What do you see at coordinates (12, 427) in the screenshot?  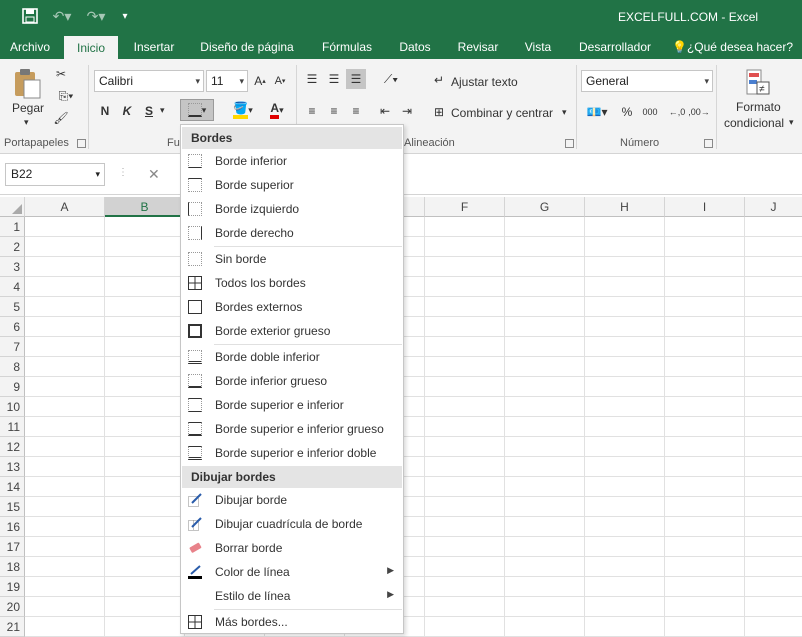 I see `row-header: 11` at bounding box center [12, 427].